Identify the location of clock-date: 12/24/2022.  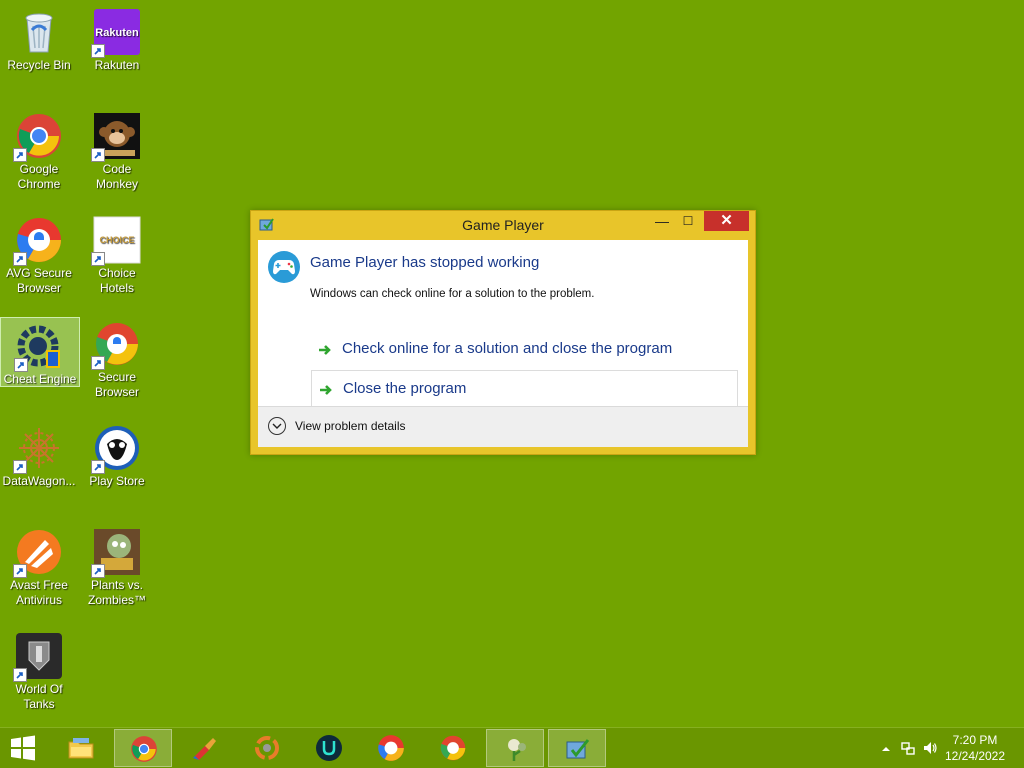
(975, 756).